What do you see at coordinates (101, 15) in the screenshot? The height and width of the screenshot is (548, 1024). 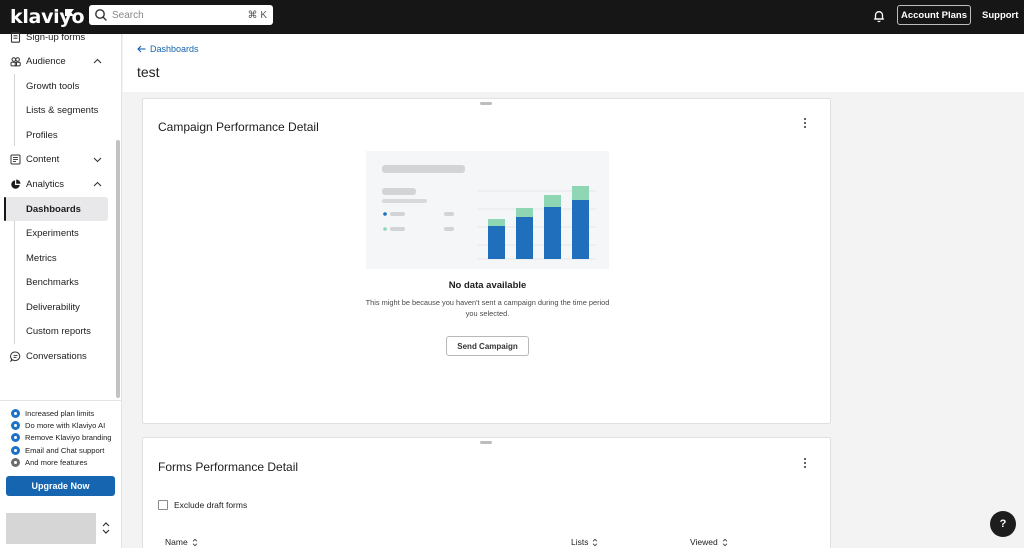 I see `search-icon` at bounding box center [101, 15].